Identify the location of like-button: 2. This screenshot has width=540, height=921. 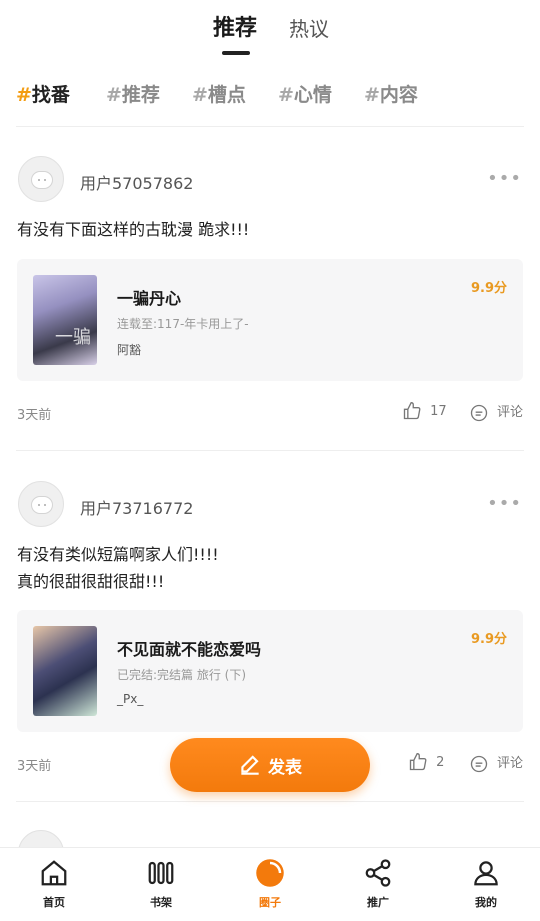
(426, 762).